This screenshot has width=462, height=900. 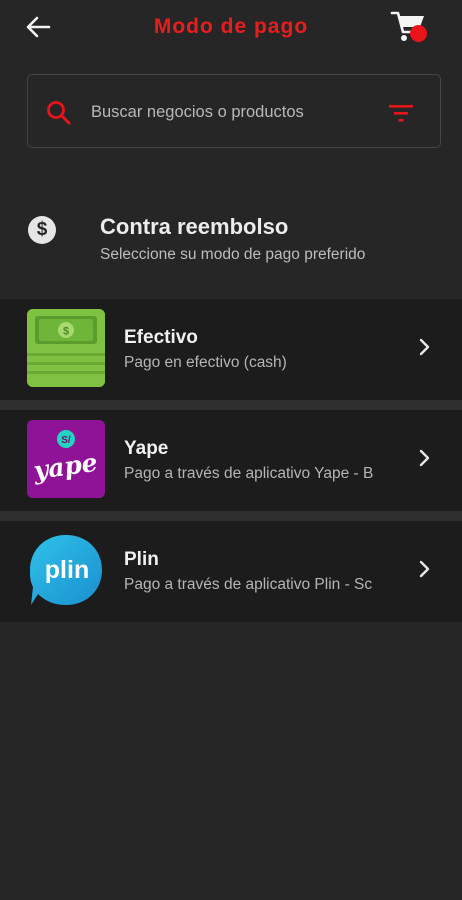 I want to click on option-description: Pago a través de aplicativo Yape - B, so click(x=249, y=473).